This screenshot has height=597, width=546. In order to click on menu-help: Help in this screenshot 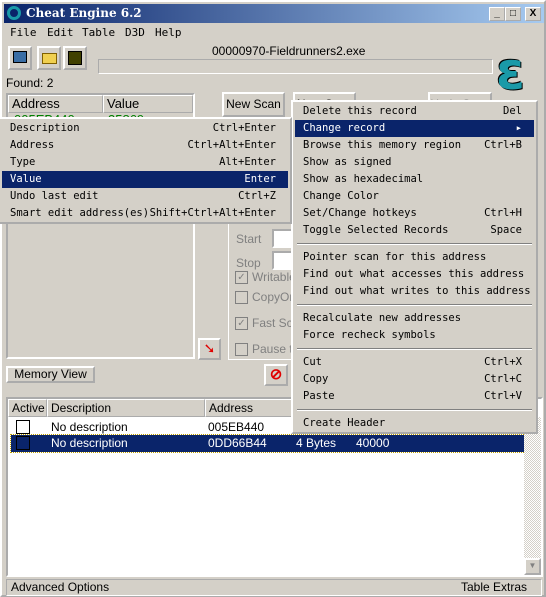, I will do `click(168, 32)`.